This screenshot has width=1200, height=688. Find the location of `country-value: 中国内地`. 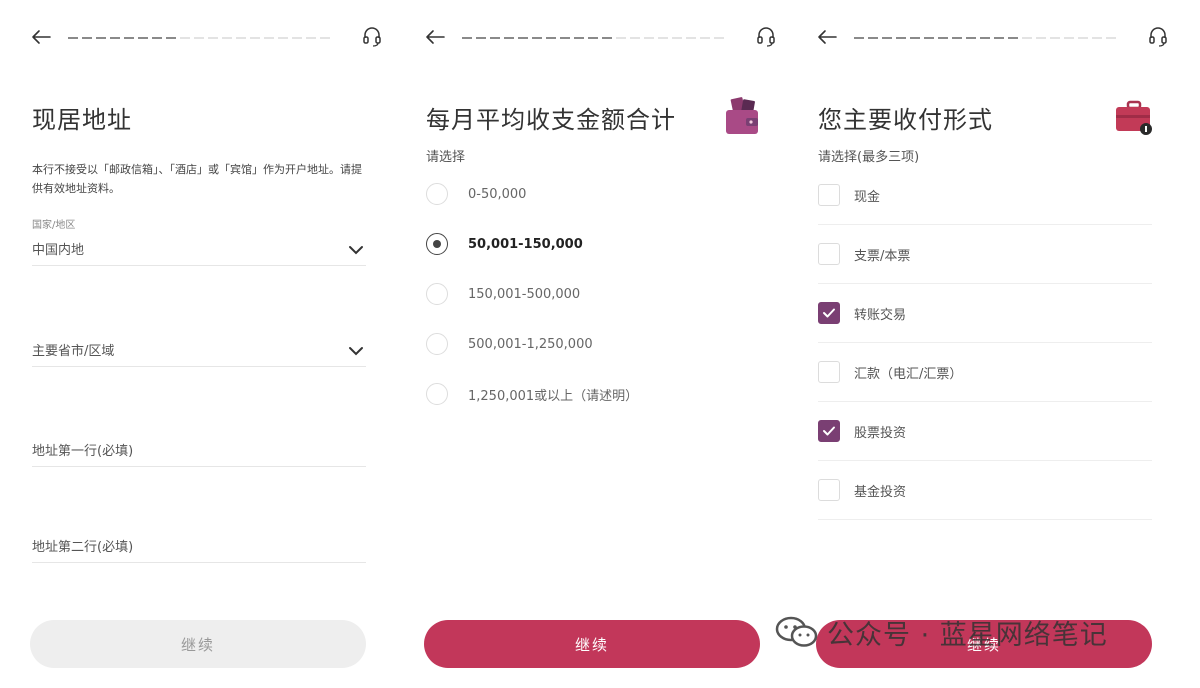

country-value: 中国内地 is located at coordinates (58, 250).